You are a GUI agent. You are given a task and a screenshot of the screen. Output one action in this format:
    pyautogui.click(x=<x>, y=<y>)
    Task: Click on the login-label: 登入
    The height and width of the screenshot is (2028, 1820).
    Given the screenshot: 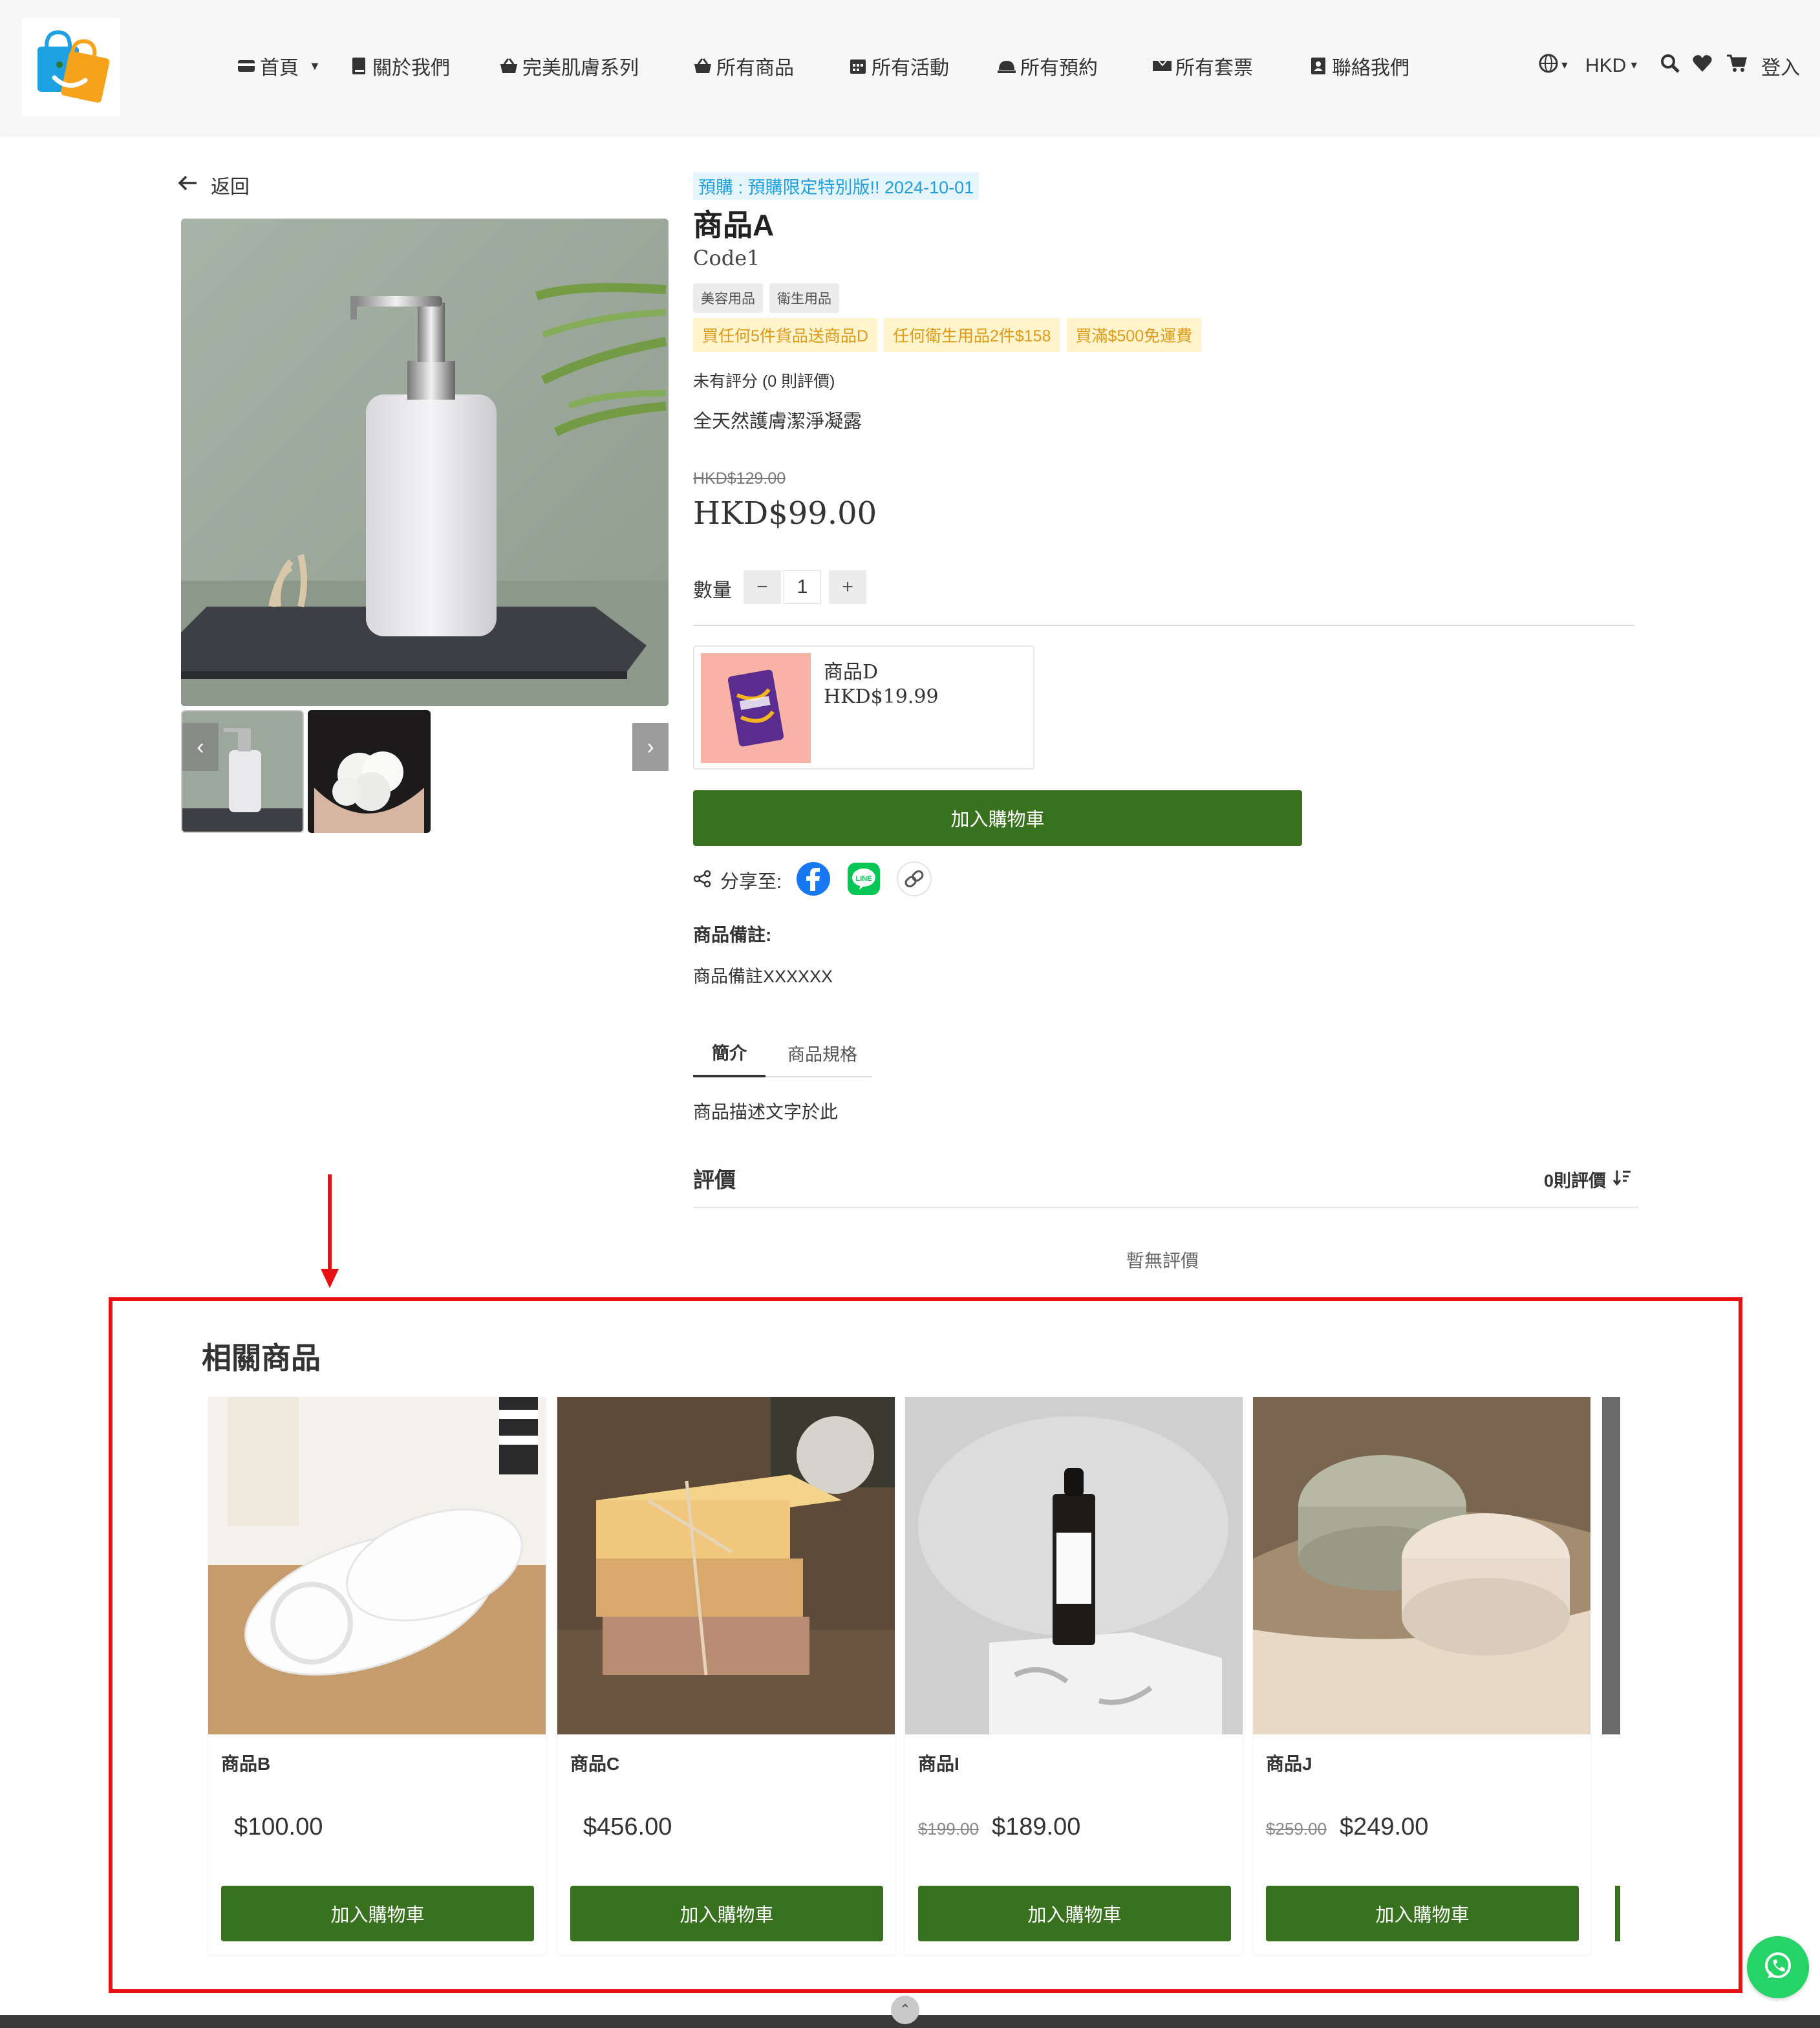 What is the action you would take?
    pyautogui.click(x=1780, y=68)
    